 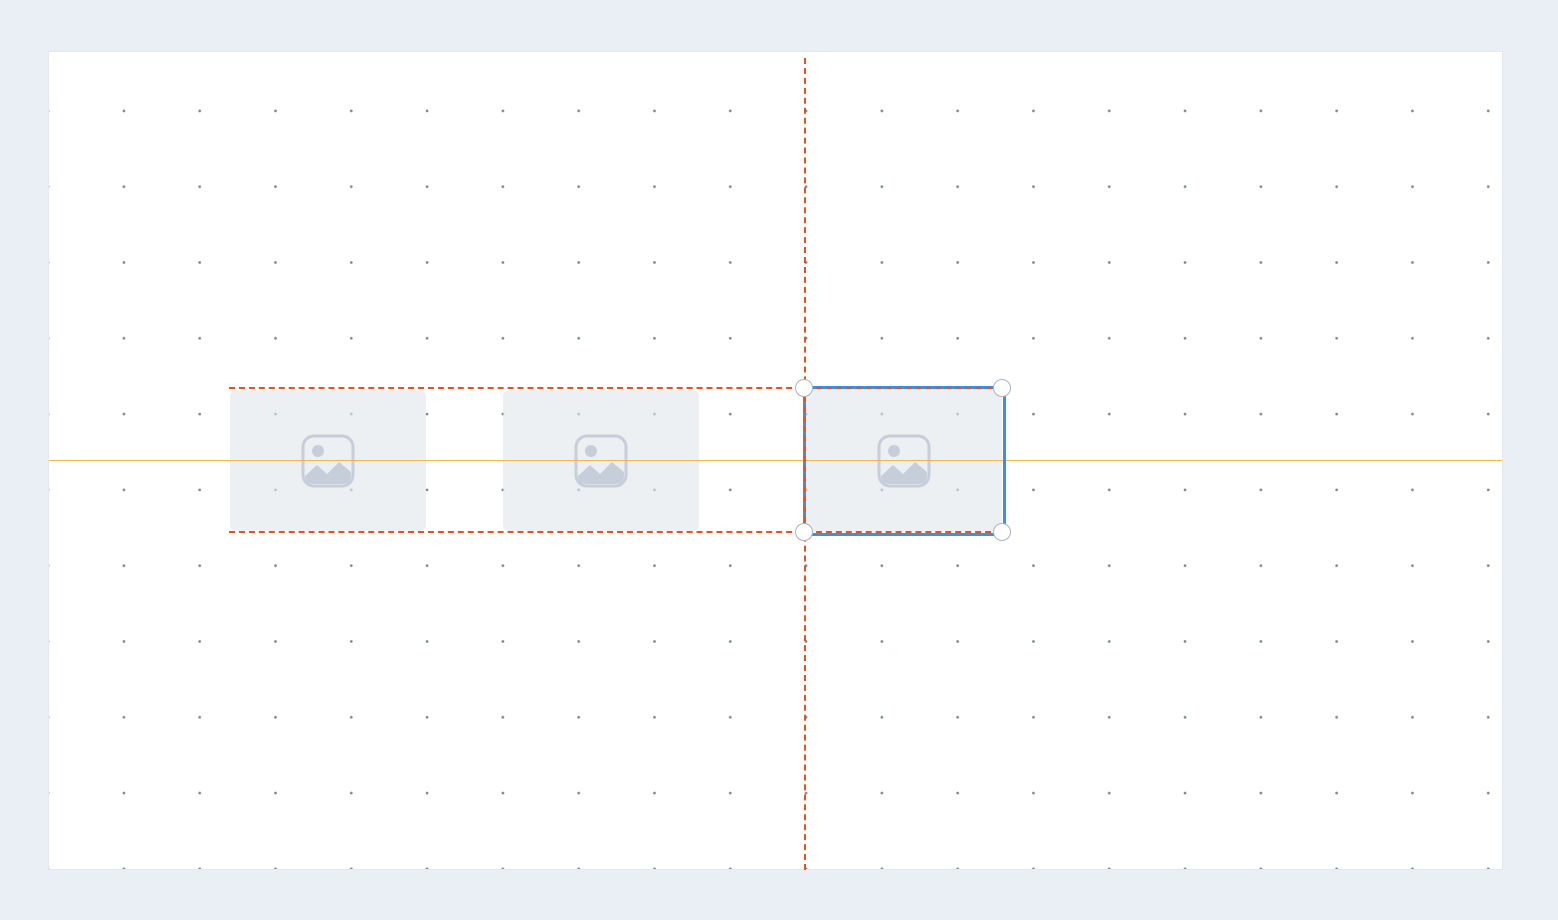 I want to click on selection-frame, so click(x=904, y=461).